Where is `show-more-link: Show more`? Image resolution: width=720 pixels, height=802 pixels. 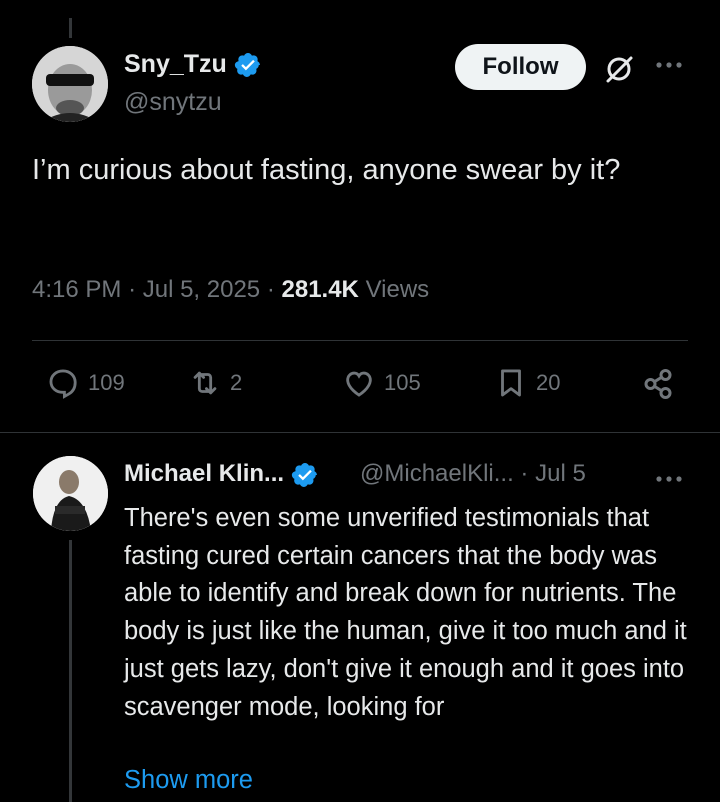 show-more-link: Show more is located at coordinates (188, 780).